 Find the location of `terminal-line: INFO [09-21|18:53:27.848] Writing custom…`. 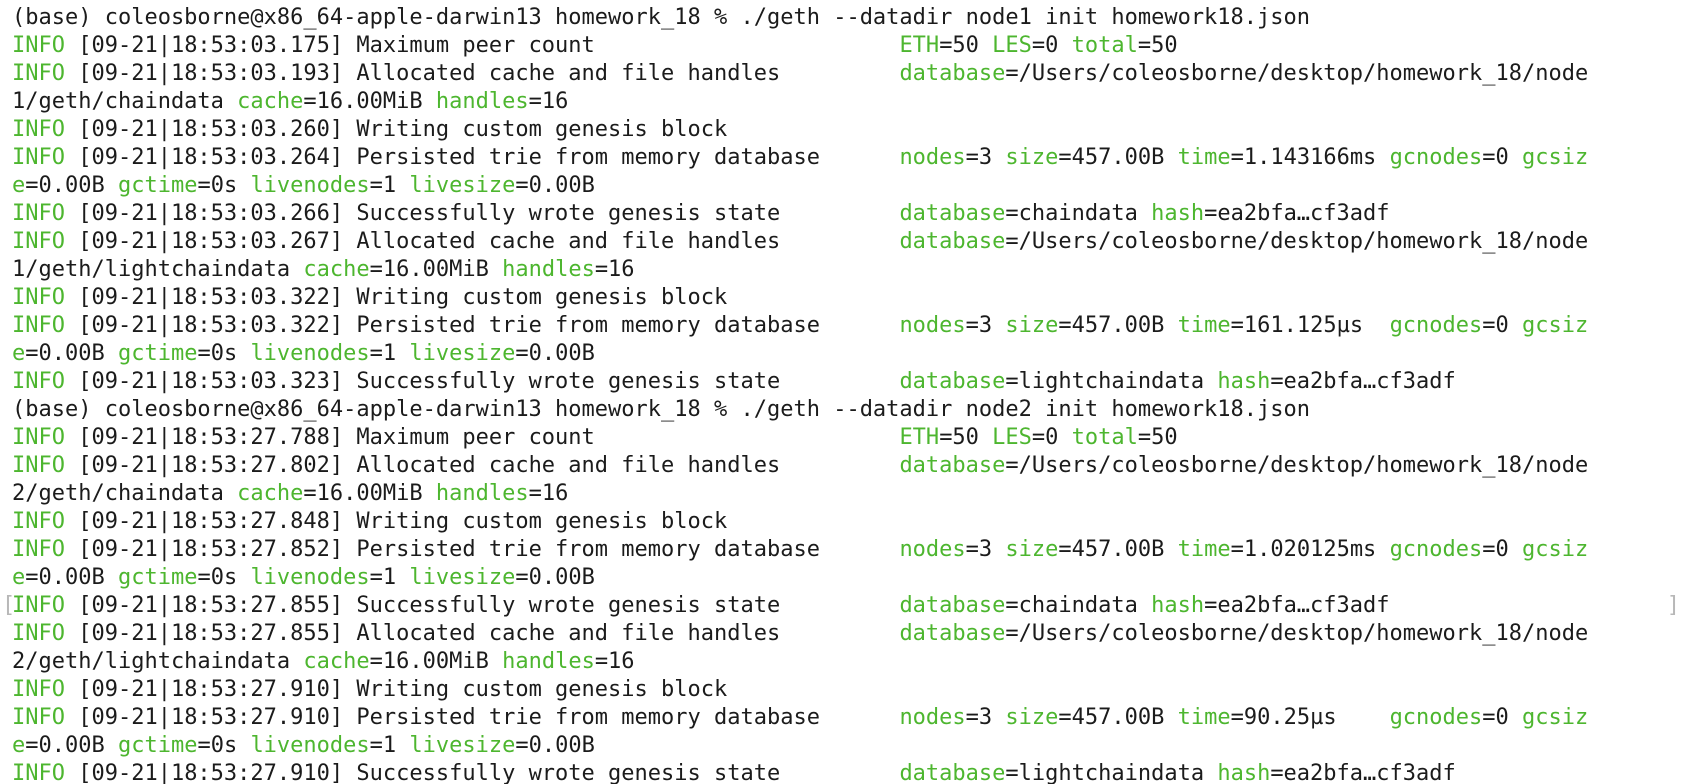

terminal-line: INFO [09-21|18:53:27.848] Writing custom… is located at coordinates (843, 522).